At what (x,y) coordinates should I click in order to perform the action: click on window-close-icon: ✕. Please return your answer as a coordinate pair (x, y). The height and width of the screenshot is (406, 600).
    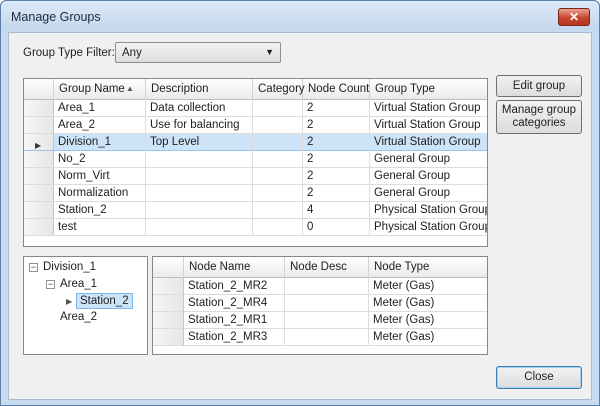
    Looking at the image, I should click on (574, 17).